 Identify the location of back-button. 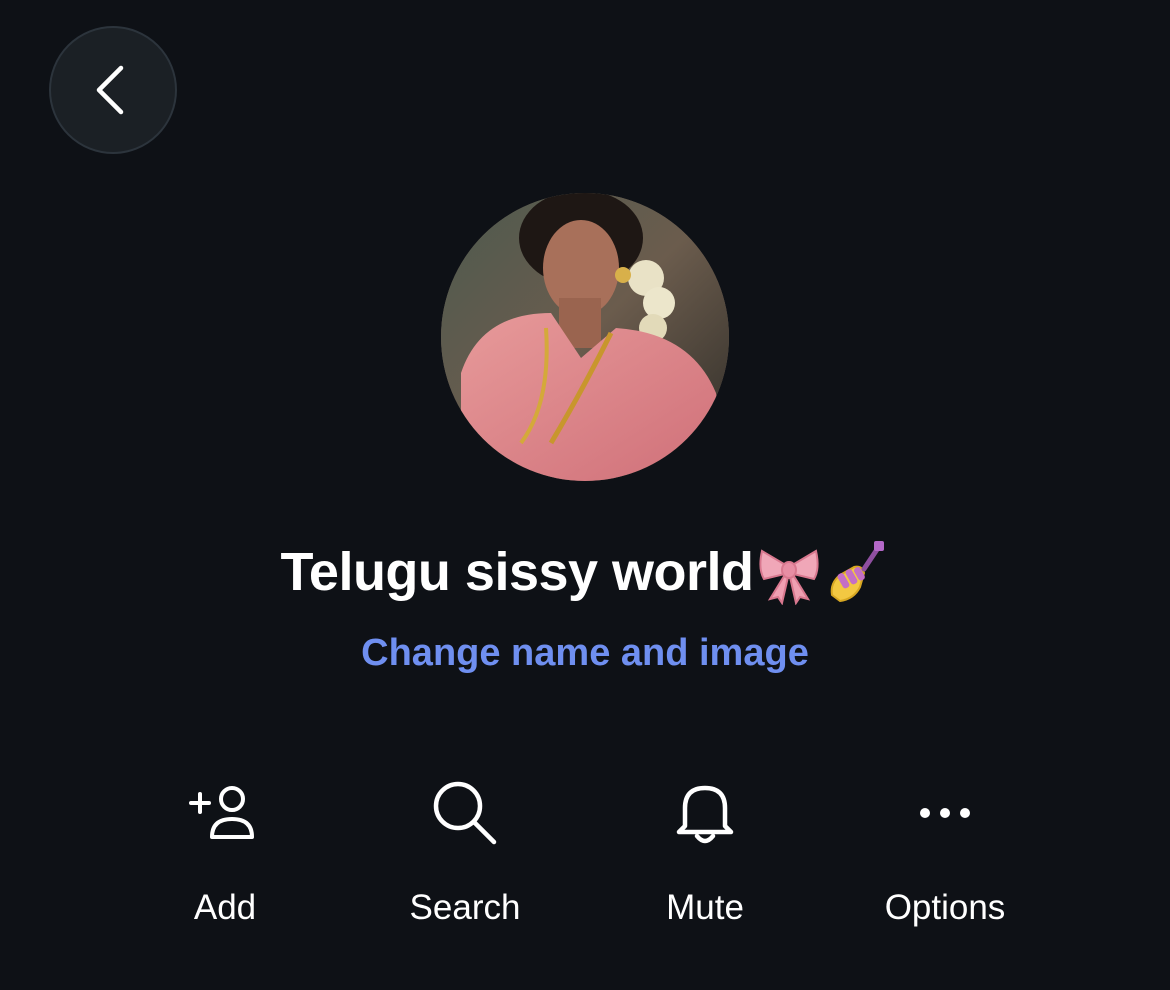
(113, 90).